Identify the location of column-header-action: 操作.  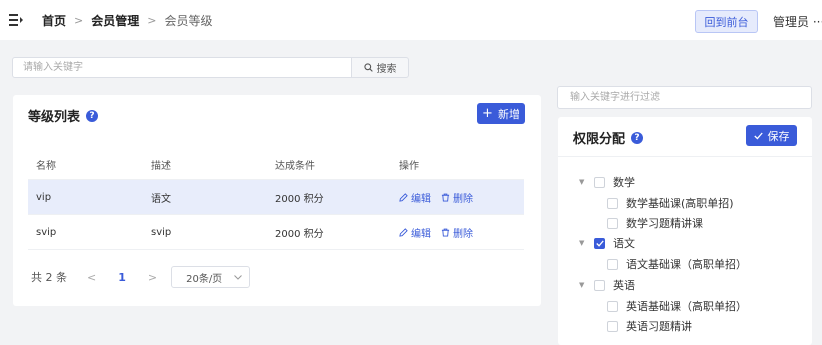
(409, 166).